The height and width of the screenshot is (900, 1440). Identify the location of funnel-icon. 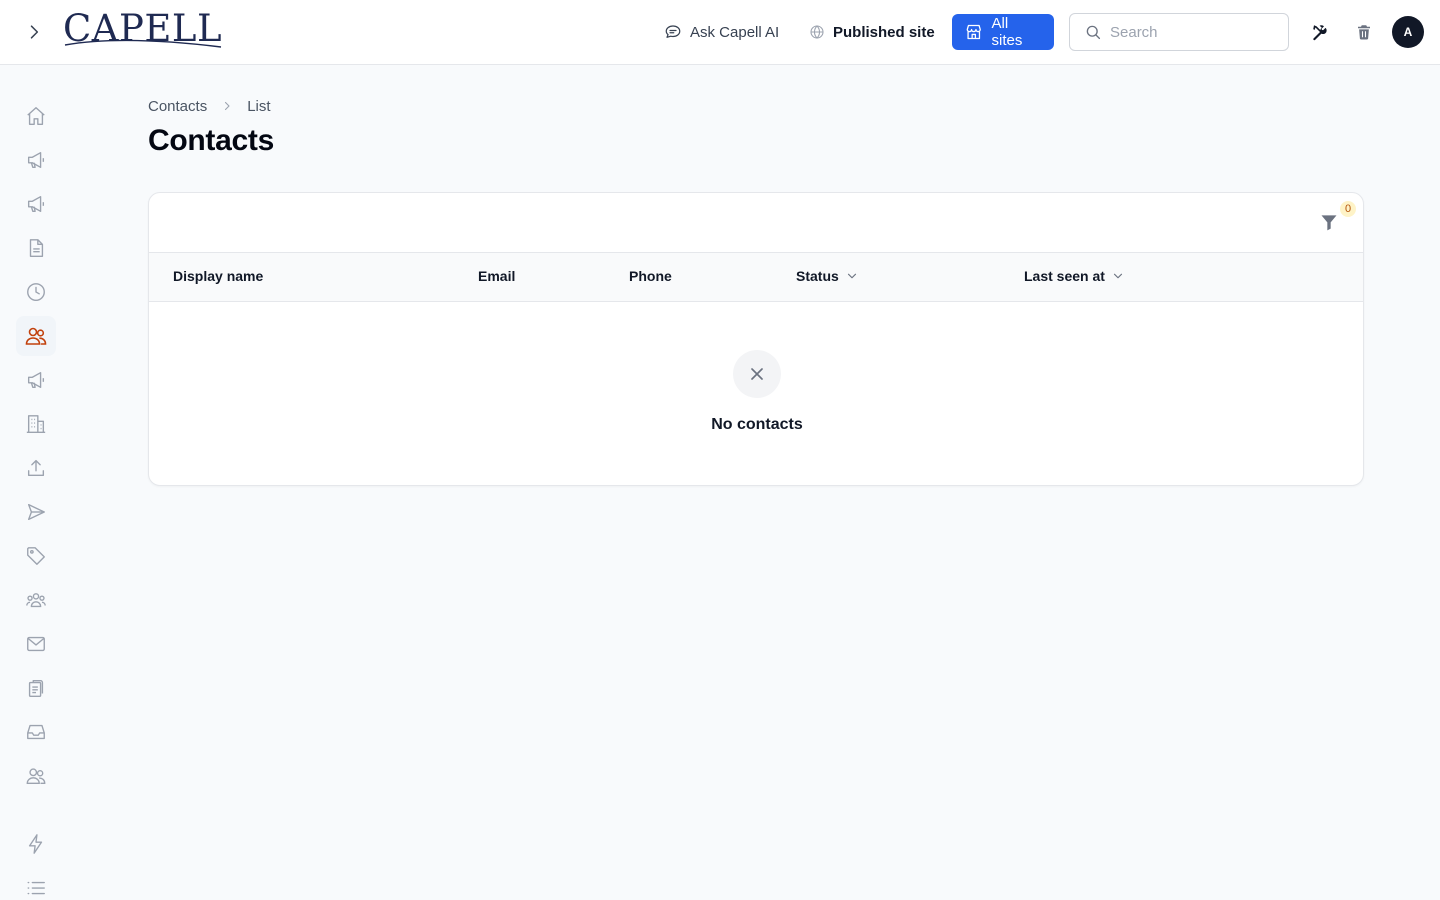
(1329, 223).